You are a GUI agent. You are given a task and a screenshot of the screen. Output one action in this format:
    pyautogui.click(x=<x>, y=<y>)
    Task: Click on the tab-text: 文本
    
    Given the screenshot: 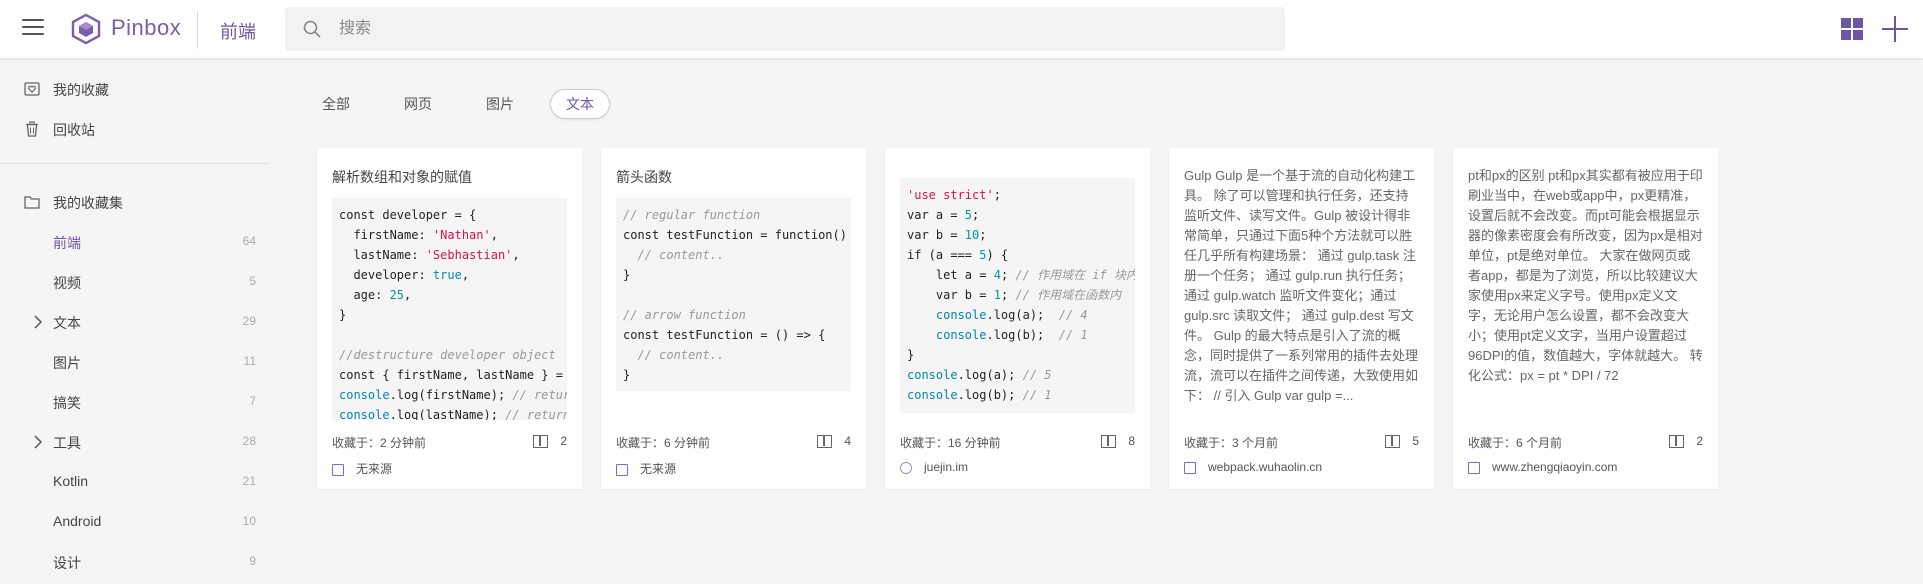 What is the action you would take?
    pyautogui.click(x=580, y=104)
    